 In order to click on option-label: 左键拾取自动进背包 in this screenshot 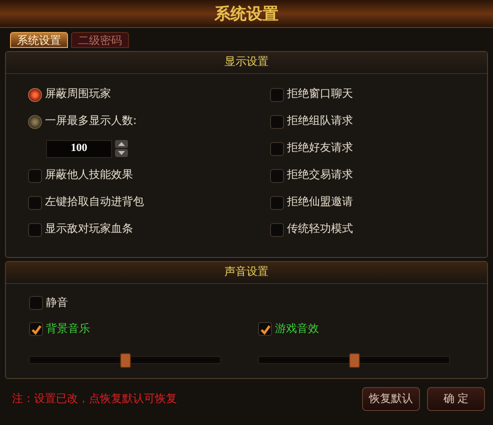, I will do `click(94, 202)`.